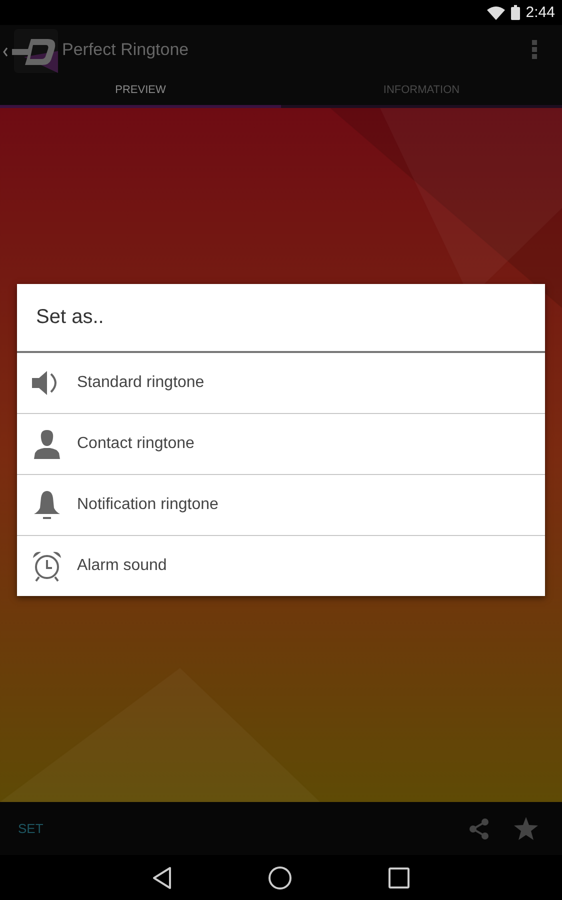 The height and width of the screenshot is (900, 562). What do you see at coordinates (162, 878) in the screenshot?
I see `back-icon` at bounding box center [162, 878].